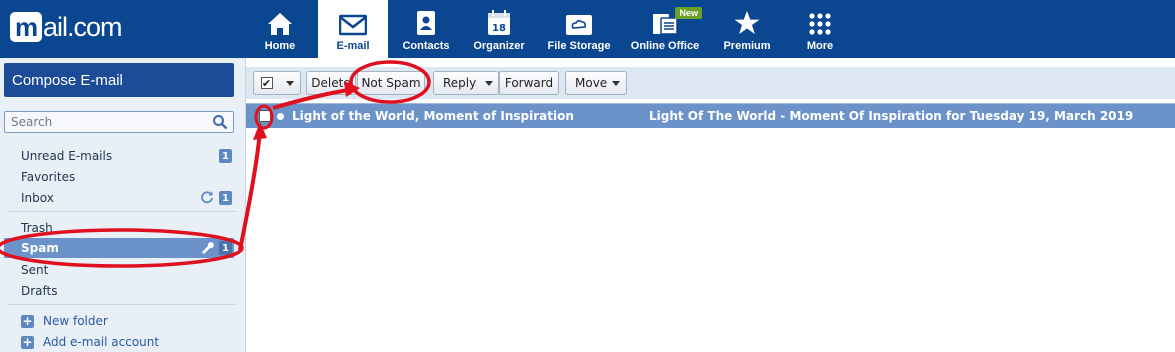 The width and height of the screenshot is (1175, 352). I want to click on nav-organizer: 18 Organizer, so click(499, 29).